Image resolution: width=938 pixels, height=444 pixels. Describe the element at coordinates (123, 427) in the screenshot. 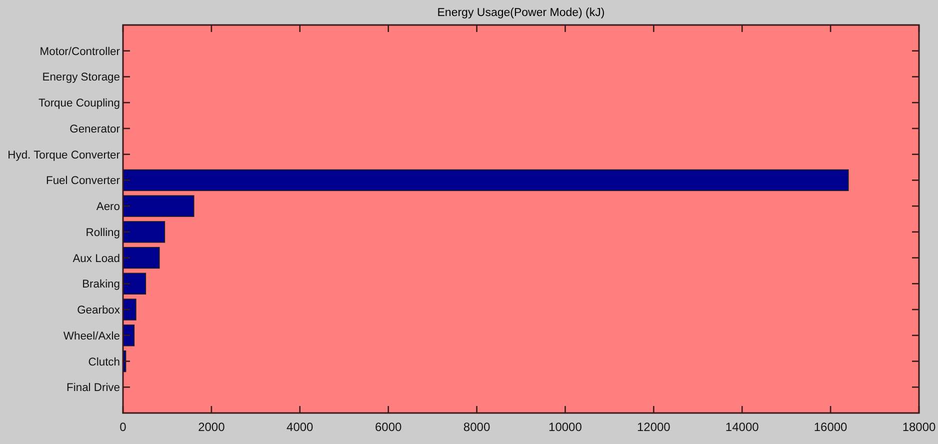

I see `tick-label: 0` at that location.